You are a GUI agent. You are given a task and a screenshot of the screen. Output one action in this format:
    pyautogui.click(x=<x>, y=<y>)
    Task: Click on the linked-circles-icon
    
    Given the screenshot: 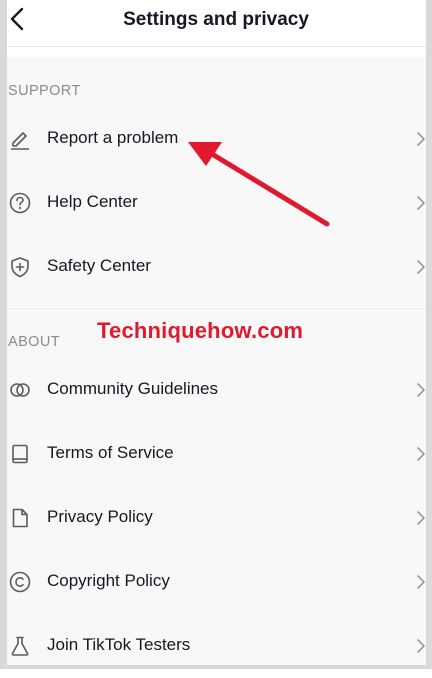 What is the action you would take?
    pyautogui.click(x=20, y=390)
    